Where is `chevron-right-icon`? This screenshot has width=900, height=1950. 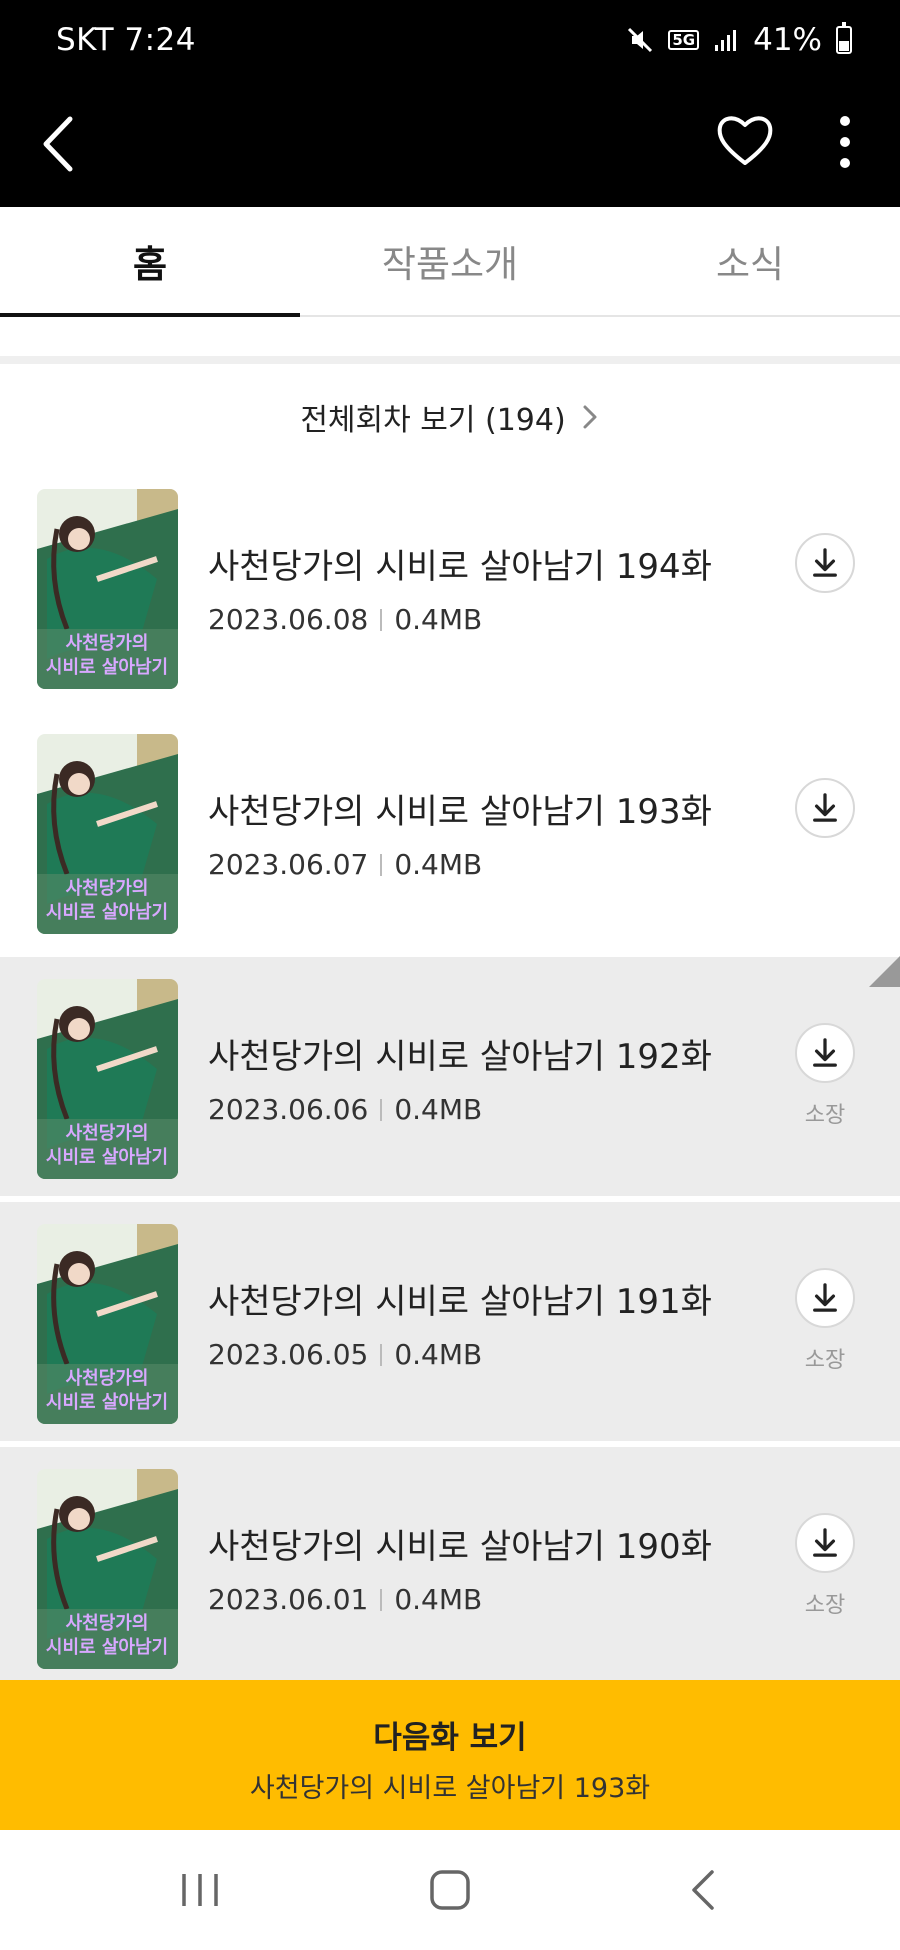 chevron-right-icon is located at coordinates (590, 417).